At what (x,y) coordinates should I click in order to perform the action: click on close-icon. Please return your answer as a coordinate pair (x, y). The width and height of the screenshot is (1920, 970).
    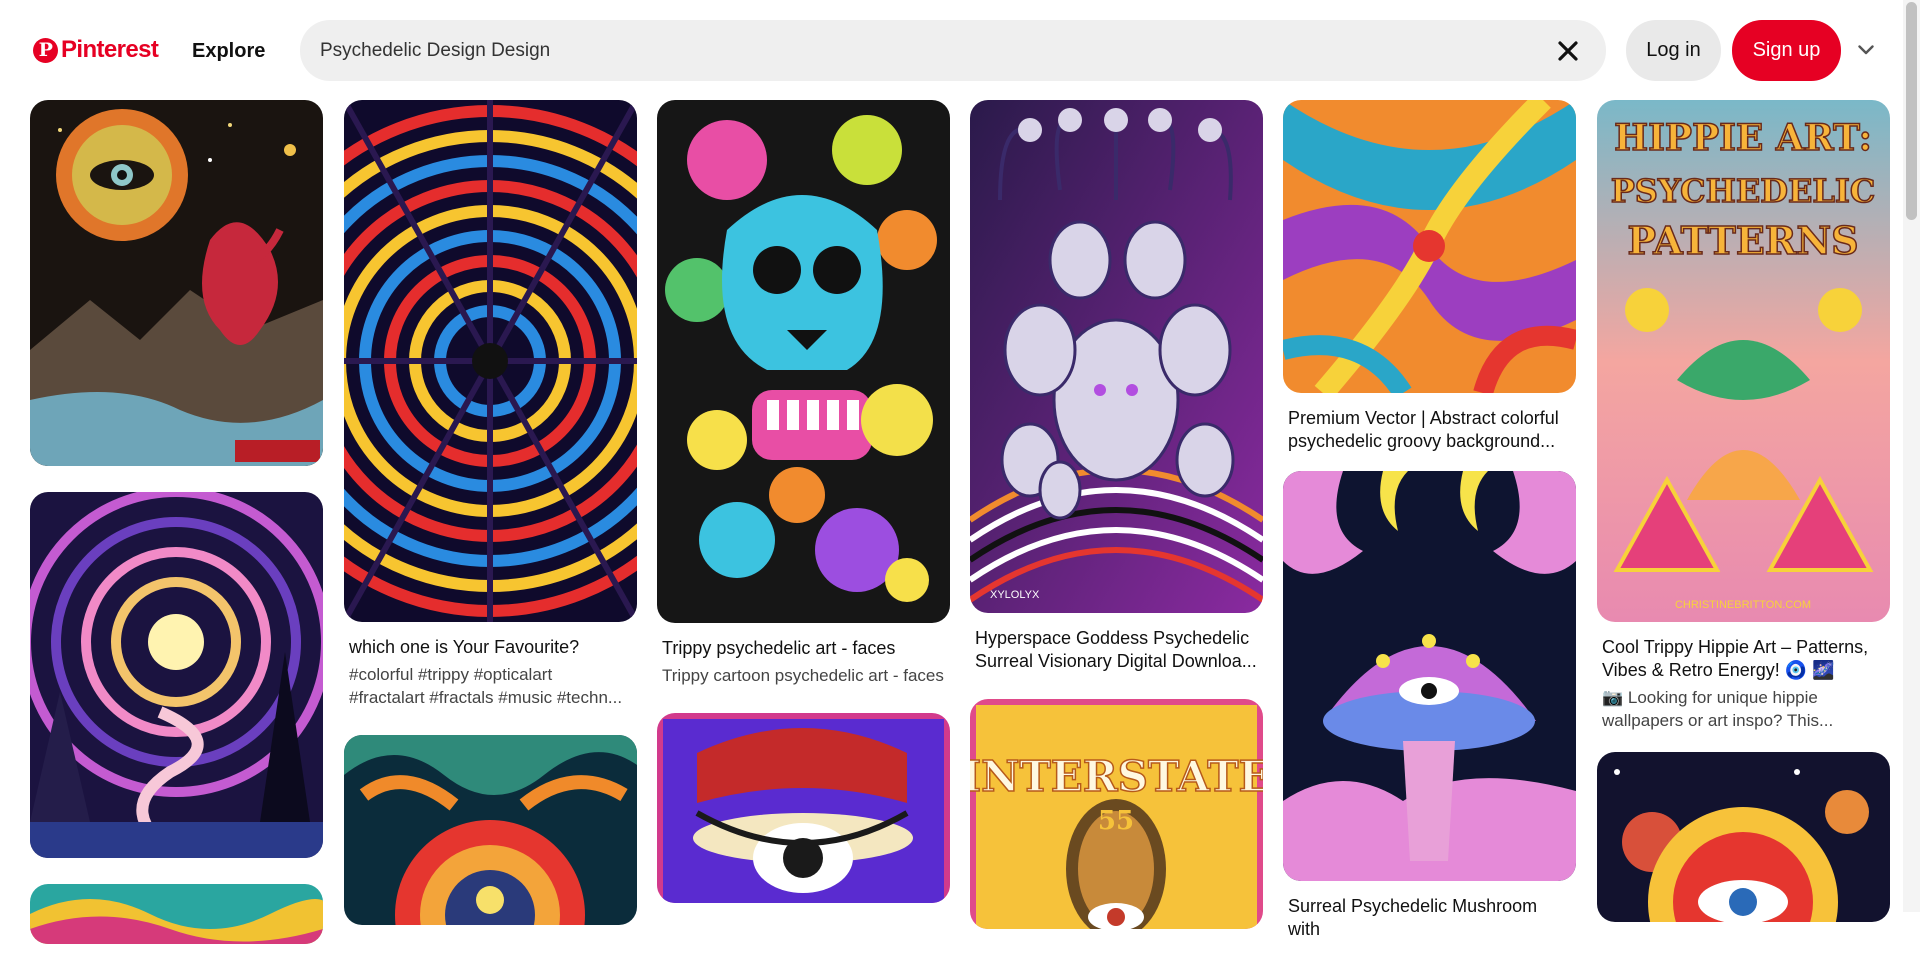
    Looking at the image, I should click on (1568, 51).